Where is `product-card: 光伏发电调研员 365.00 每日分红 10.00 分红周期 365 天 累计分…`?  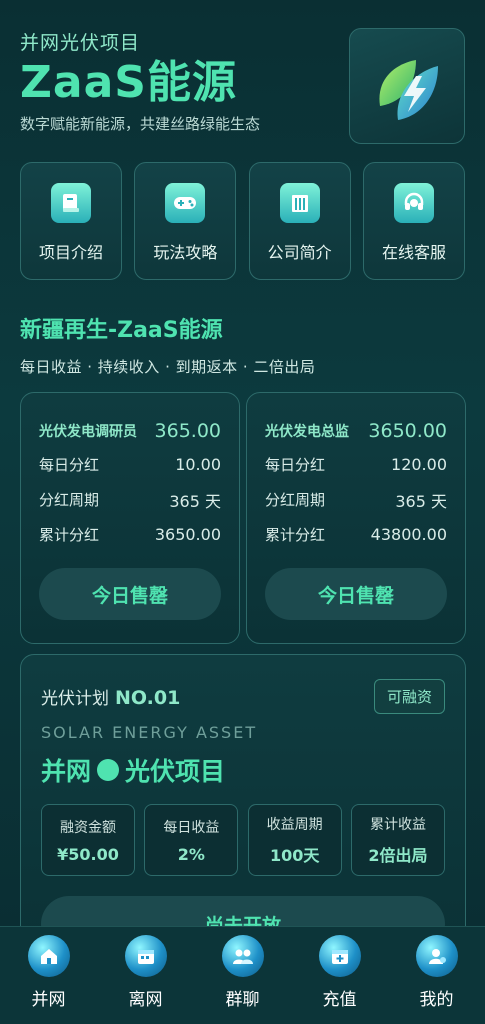
product-card: 光伏发电调研员 365.00 每日分红 10.00 分红周期 365 天 累计分… is located at coordinates (130, 518).